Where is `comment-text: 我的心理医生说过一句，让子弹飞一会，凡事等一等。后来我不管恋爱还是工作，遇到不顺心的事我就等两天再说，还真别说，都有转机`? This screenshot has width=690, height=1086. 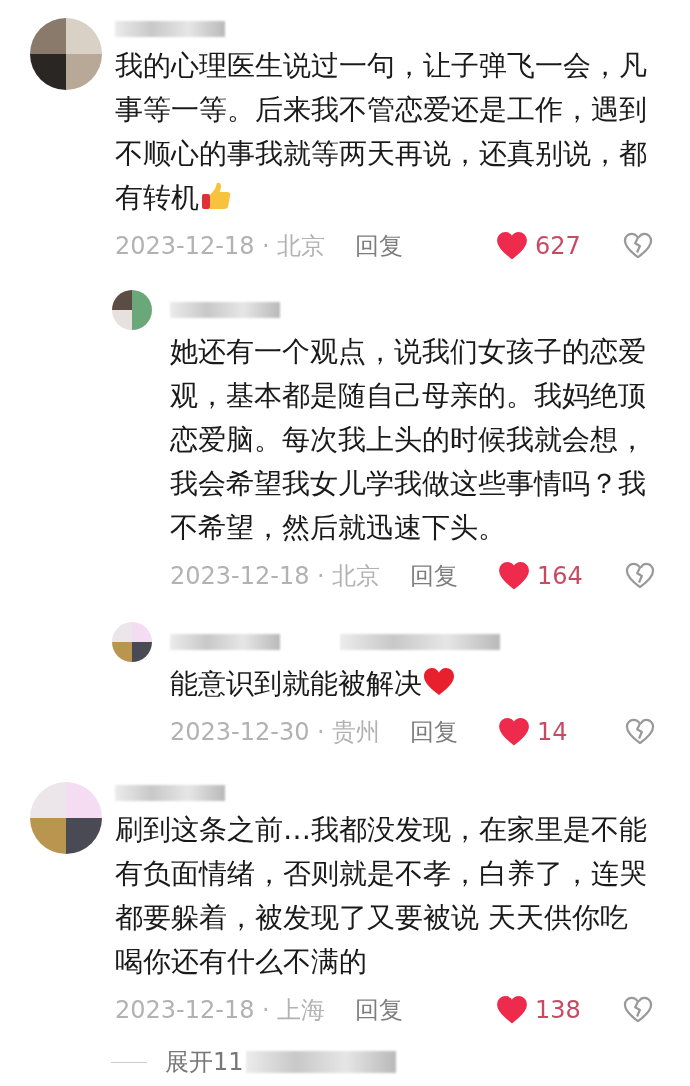
comment-text: 我的心理医生说过一句，让子弹飞一会，凡事等一等。后来我不管恋爱还是工作，遇到不顺心的事我就等两天再说，还真别说，都有转机 is located at coordinates (381, 132).